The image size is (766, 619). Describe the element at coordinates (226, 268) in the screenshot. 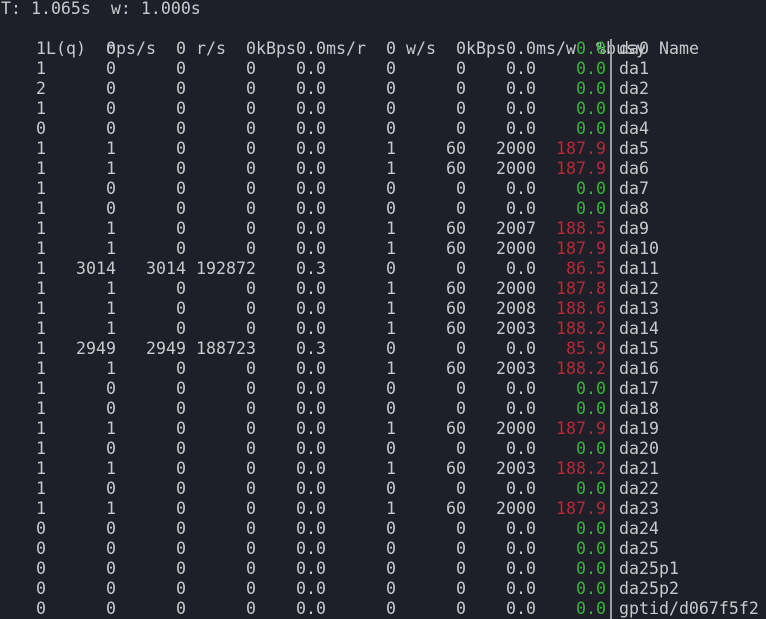

I see `read-kbps: 192872` at that location.